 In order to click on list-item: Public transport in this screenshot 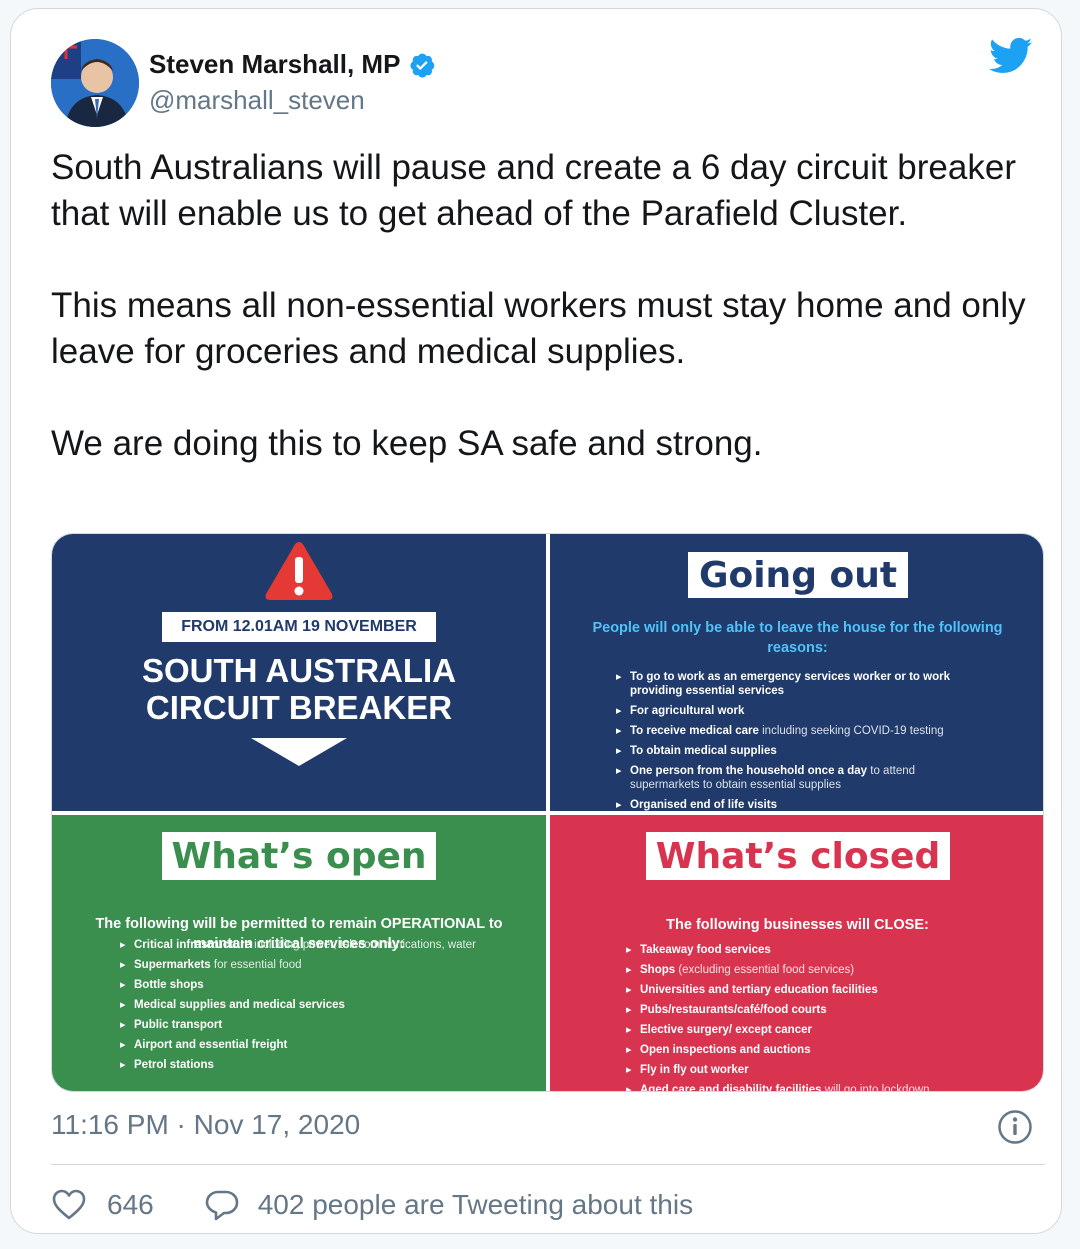, I will do `click(300, 1025)`.